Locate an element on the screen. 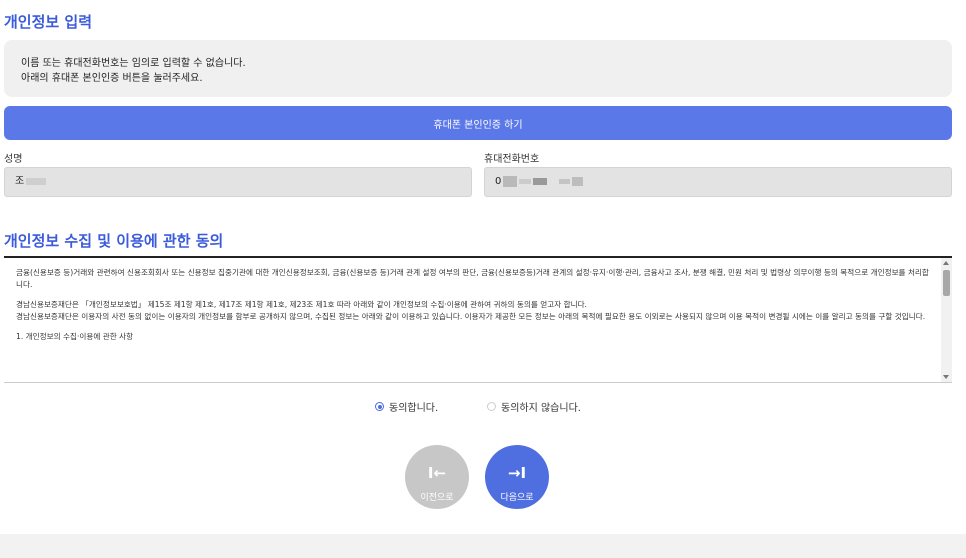  name-field: 조 is located at coordinates (238, 182).